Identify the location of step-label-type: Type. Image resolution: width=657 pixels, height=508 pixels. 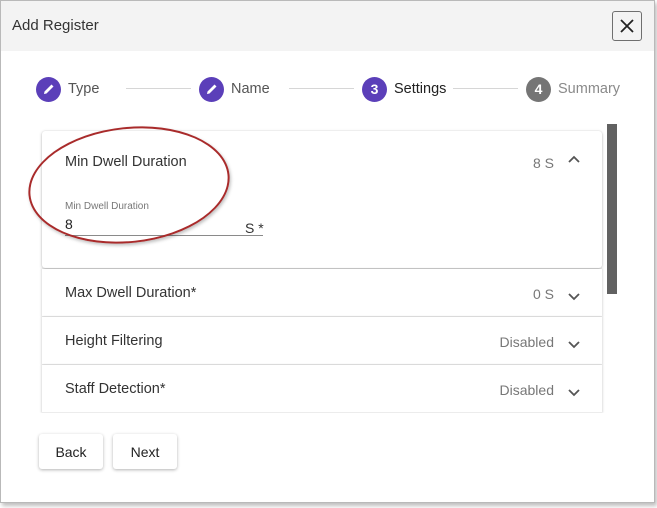
(84, 89).